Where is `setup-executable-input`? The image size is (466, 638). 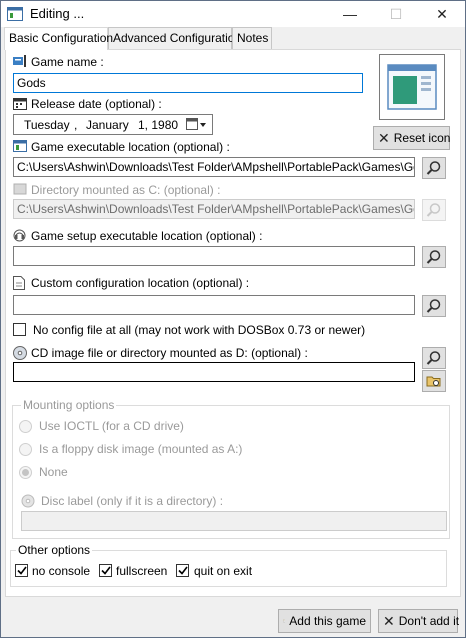 setup-executable-input is located at coordinates (214, 256).